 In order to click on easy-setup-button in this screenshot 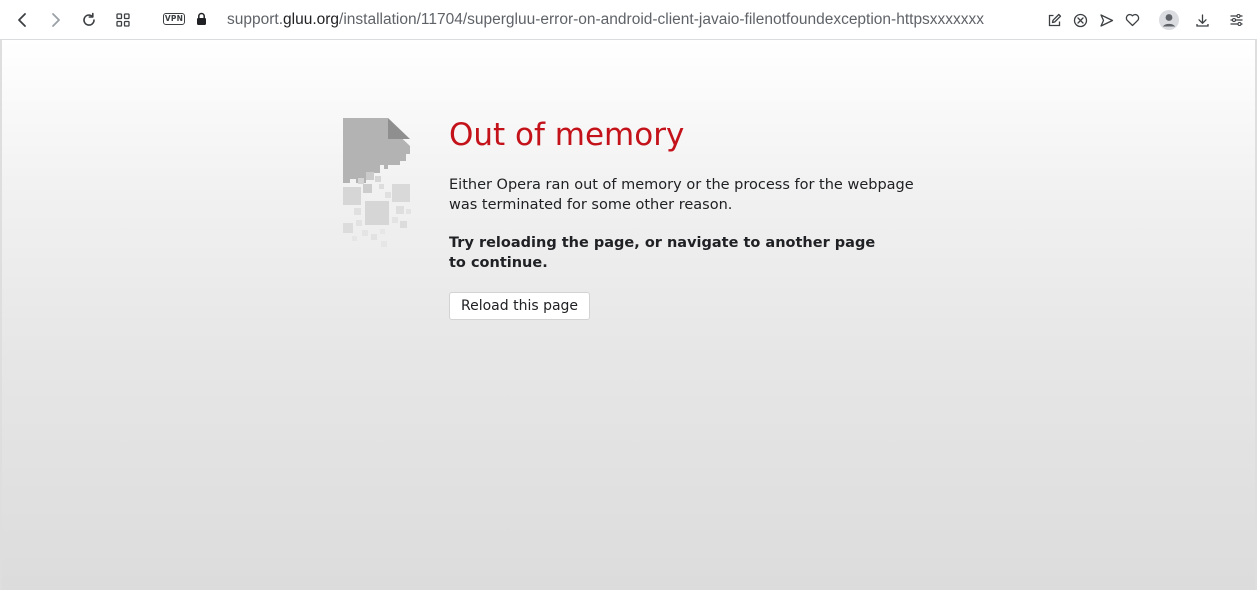, I will do `click(1236, 20)`.